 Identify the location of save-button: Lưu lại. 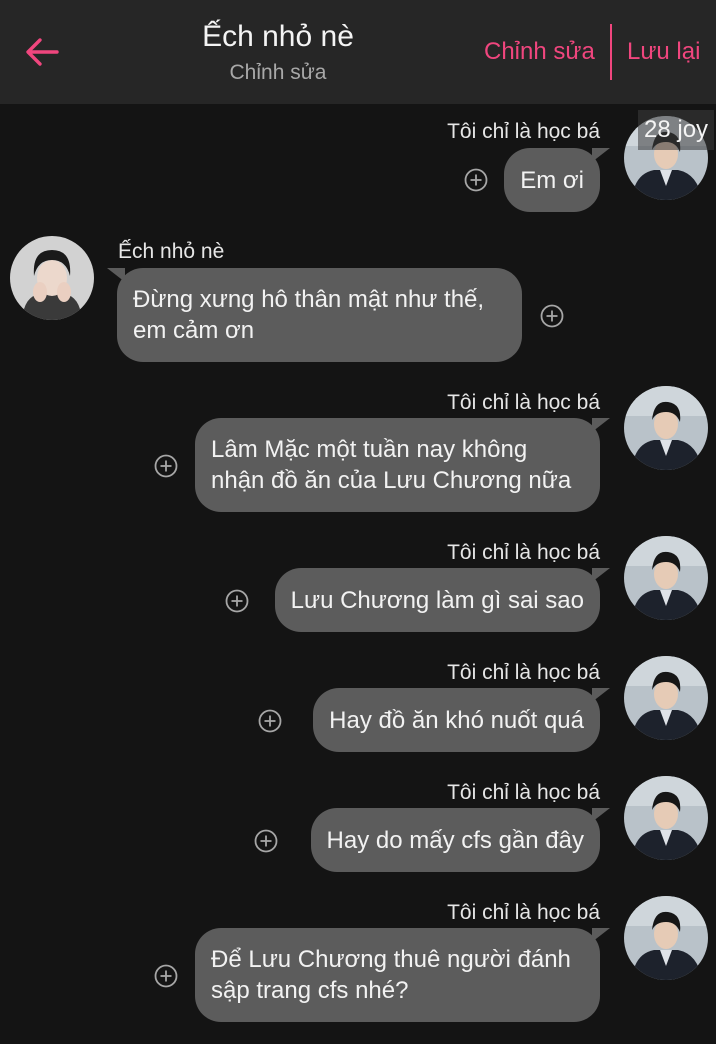
(663, 52).